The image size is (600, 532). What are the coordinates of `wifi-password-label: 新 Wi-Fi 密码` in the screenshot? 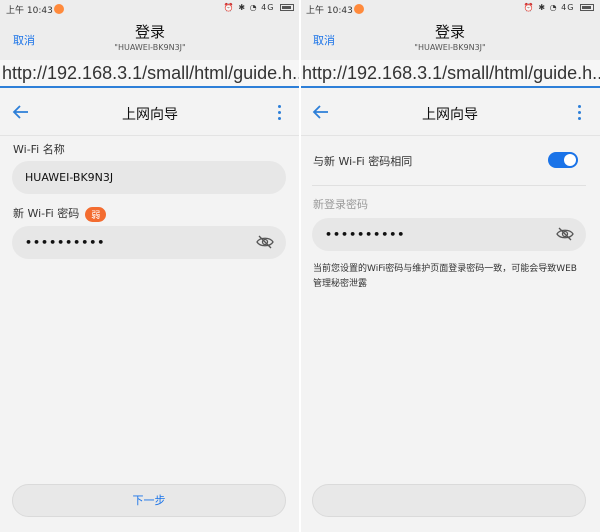 It's located at (46, 213).